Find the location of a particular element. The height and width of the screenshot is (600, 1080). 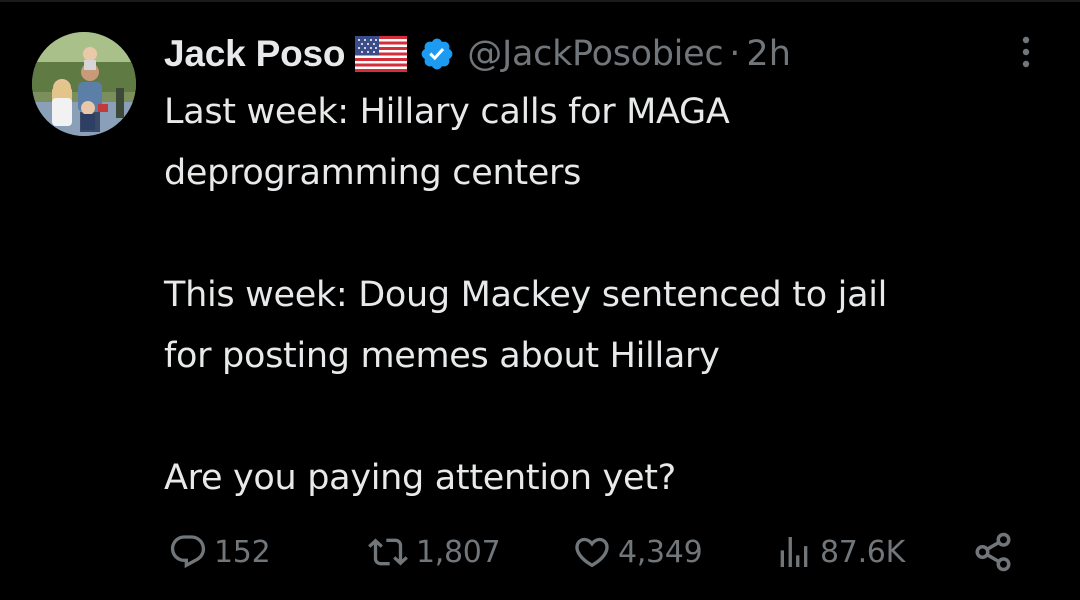

like-count: 4,349 is located at coordinates (660, 552).